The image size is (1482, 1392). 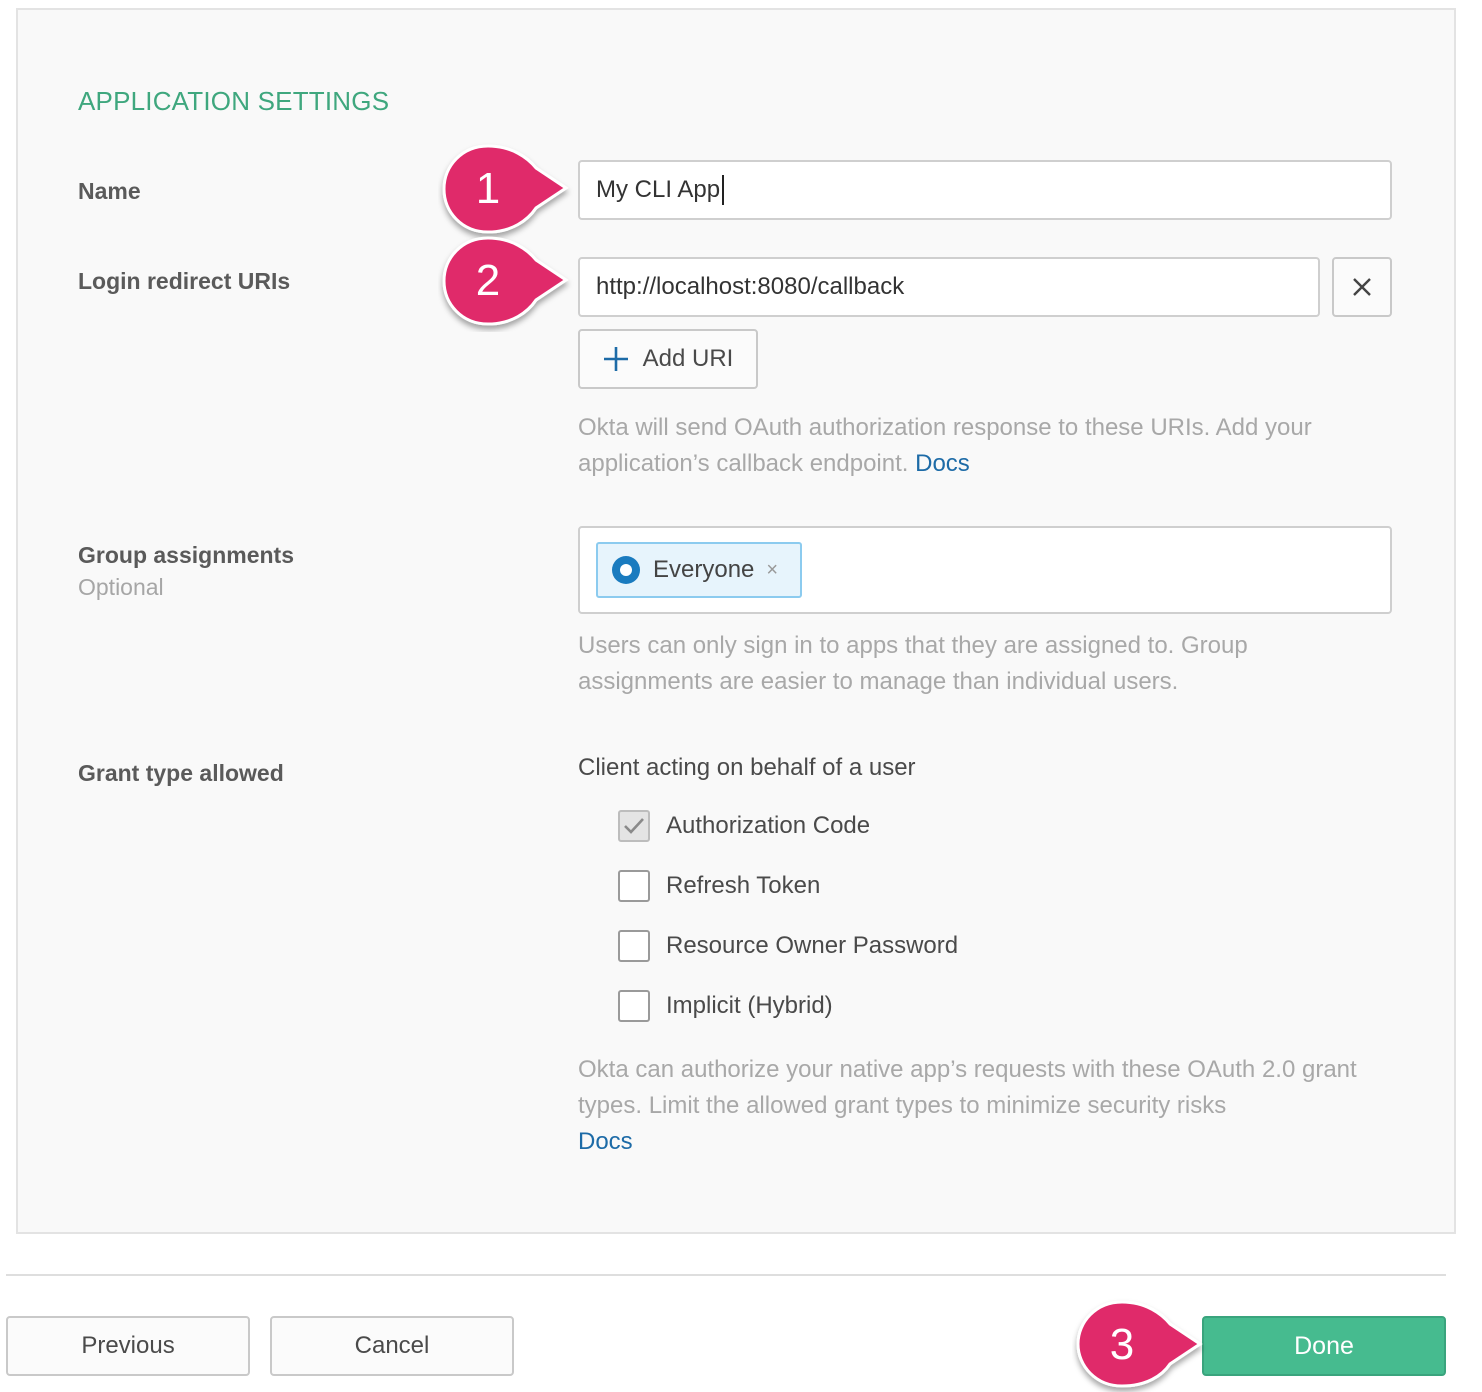 What do you see at coordinates (626, 570) in the screenshot?
I see `group-icon` at bounding box center [626, 570].